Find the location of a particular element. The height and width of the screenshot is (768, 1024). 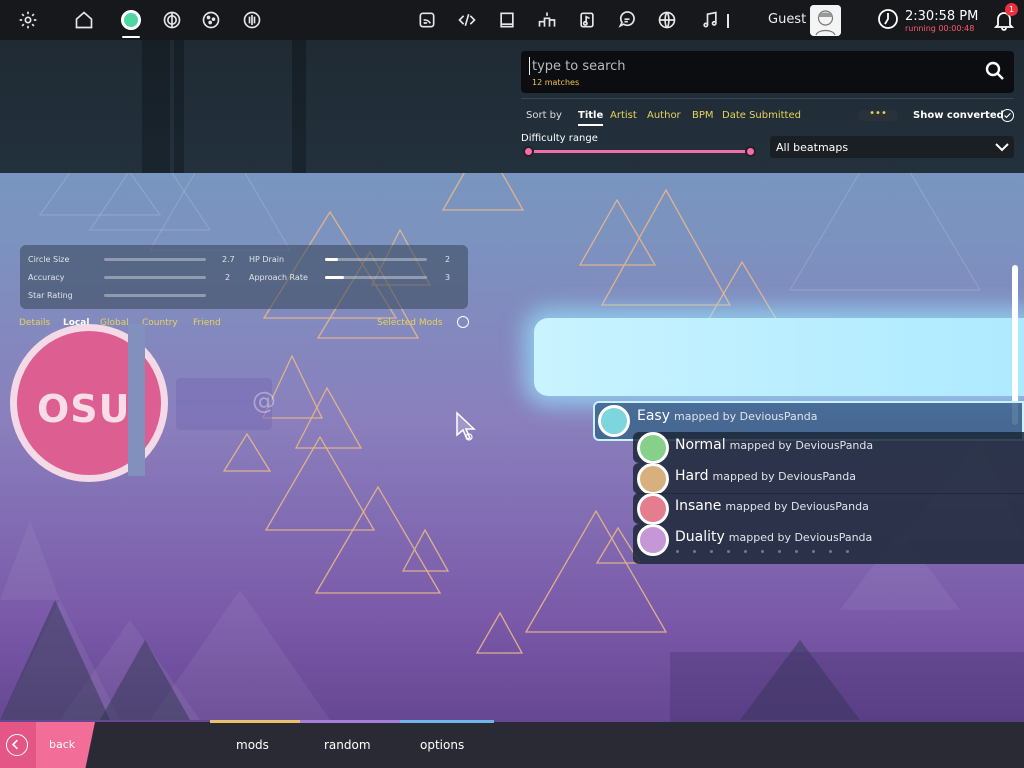

beatmap-collection-dropdown: All beatmaps is located at coordinates (892, 147).